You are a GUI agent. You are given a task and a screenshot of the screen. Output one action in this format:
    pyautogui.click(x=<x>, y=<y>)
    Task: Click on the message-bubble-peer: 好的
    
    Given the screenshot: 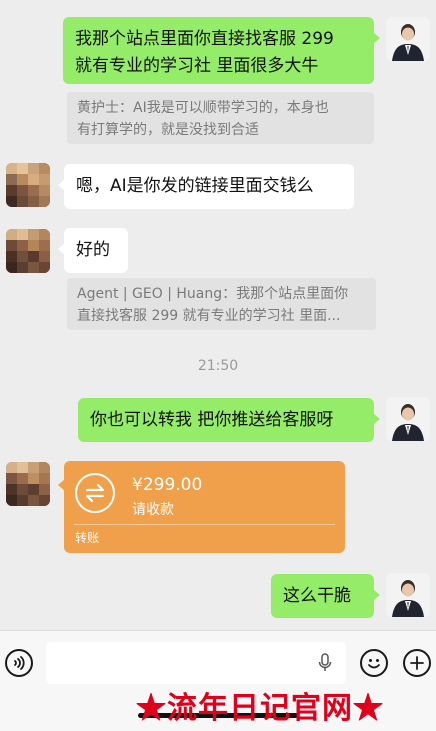 What is the action you would take?
    pyautogui.click(x=93, y=250)
    